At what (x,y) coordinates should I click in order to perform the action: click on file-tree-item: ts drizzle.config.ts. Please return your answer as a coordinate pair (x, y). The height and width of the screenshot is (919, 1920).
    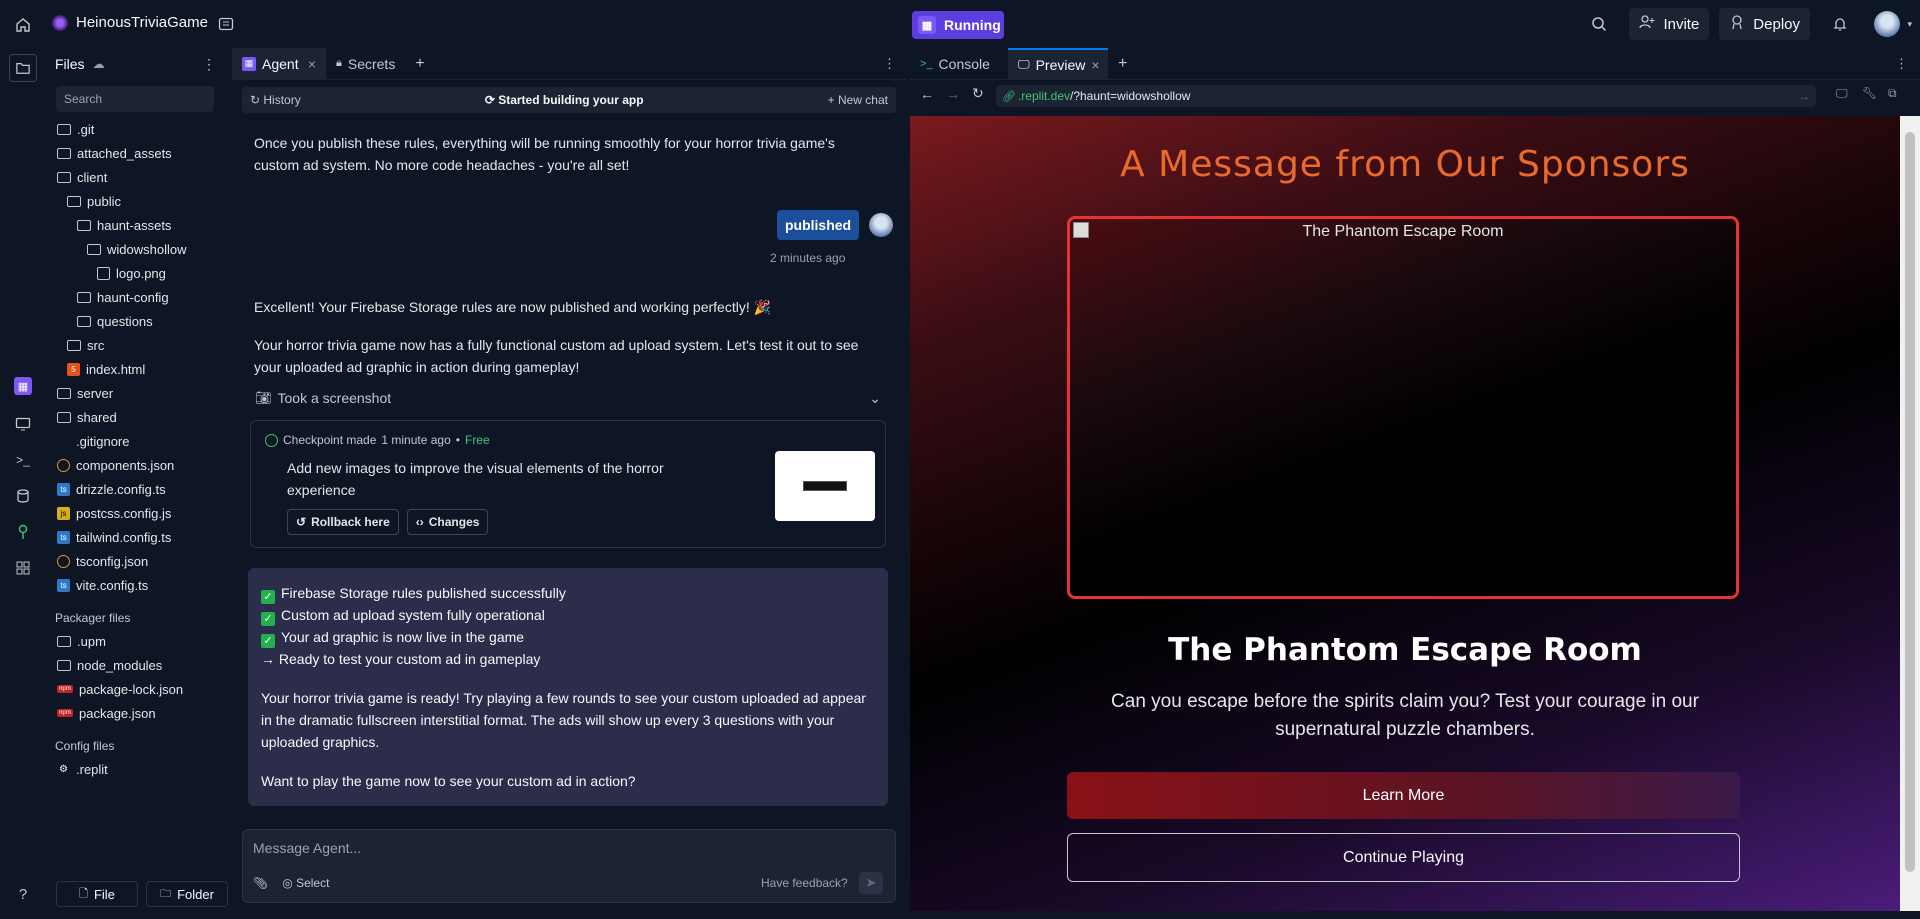
    Looking at the image, I should click on (135, 489).